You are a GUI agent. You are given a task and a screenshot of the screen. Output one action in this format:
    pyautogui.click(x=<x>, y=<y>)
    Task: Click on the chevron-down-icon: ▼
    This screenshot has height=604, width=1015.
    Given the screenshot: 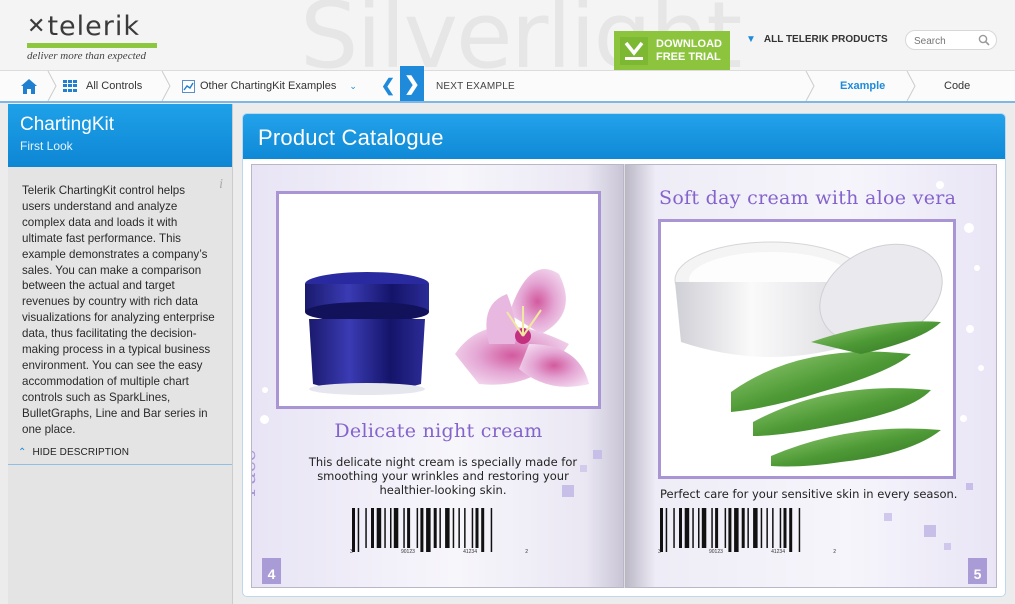 What is the action you would take?
    pyautogui.click(x=751, y=39)
    